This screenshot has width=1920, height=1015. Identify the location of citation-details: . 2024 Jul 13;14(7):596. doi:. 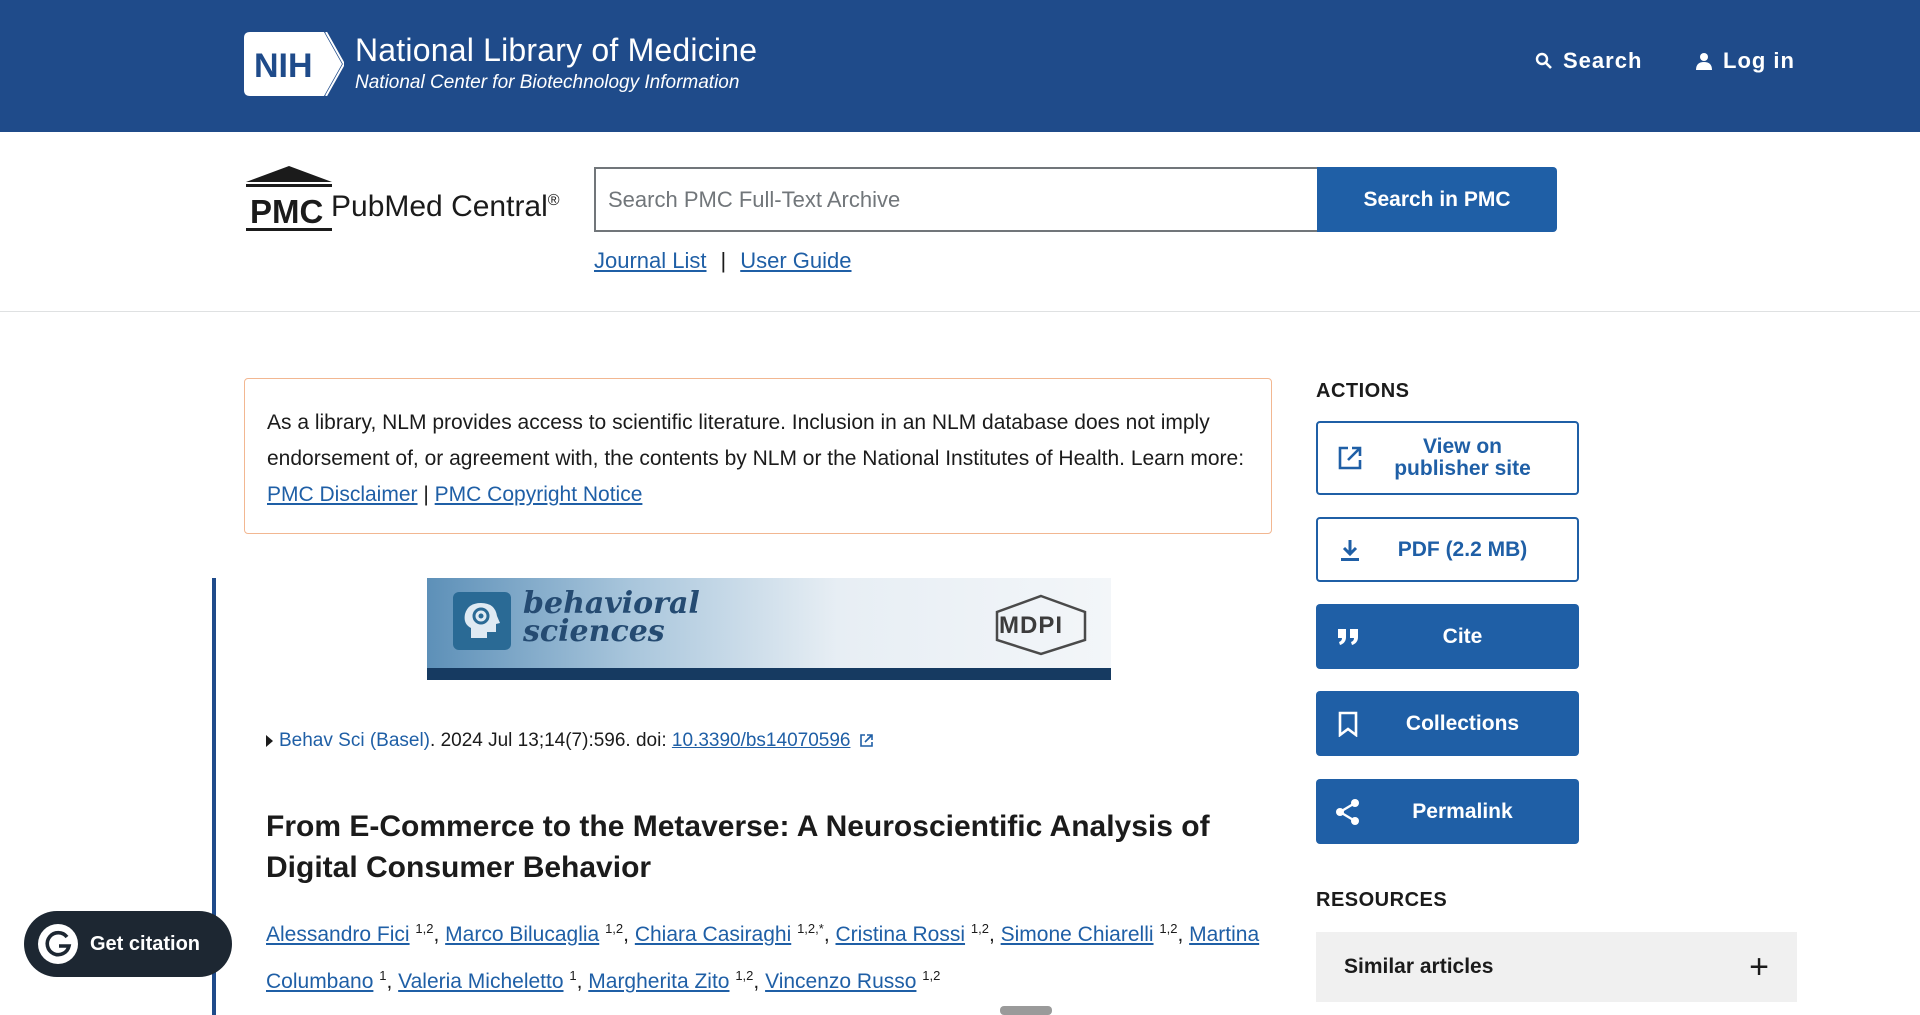
(551, 740).